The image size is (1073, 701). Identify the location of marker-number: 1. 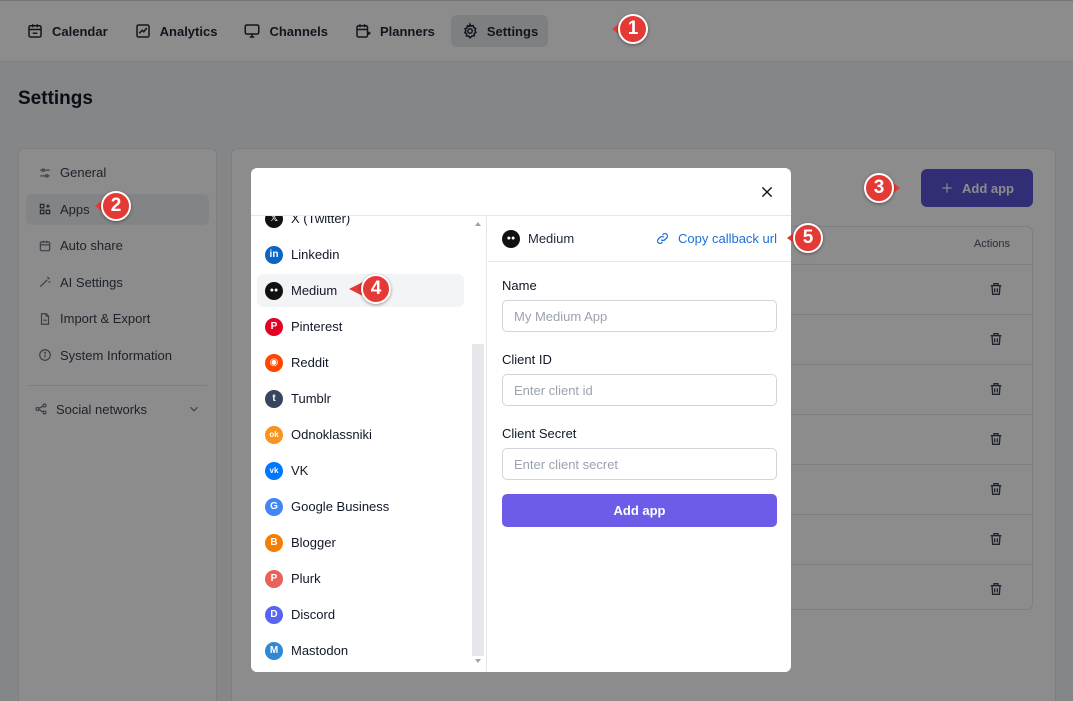
(633, 29).